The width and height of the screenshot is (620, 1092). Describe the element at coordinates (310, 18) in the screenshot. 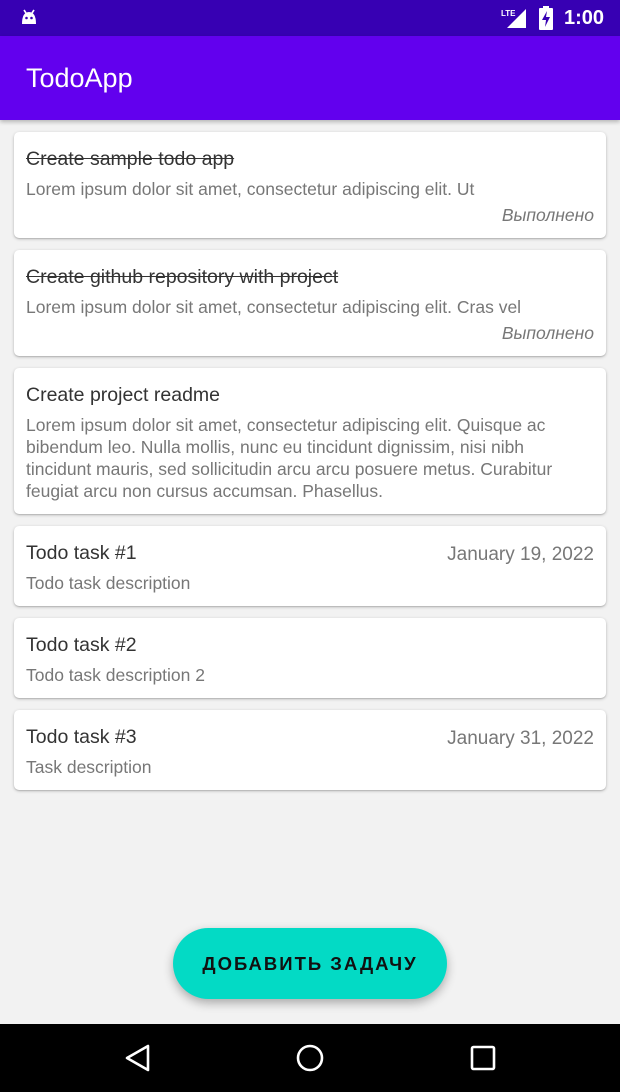

I see `status-bar: LTE 1:00` at that location.